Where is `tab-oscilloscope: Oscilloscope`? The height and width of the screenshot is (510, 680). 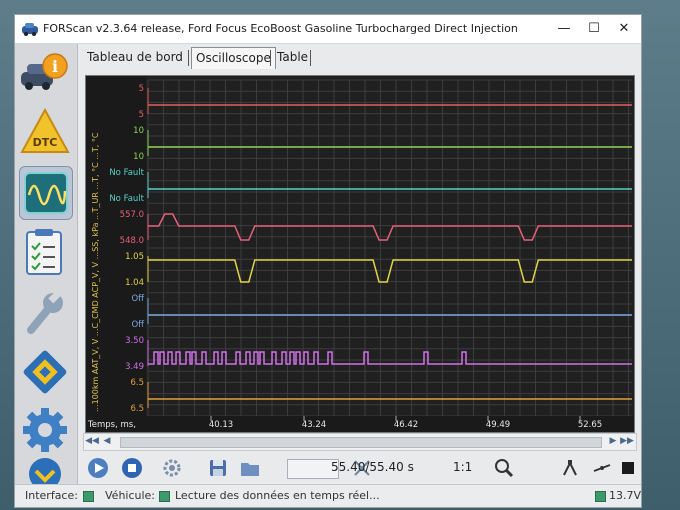
tab-oscilloscope: Oscilloscope is located at coordinates (233, 58).